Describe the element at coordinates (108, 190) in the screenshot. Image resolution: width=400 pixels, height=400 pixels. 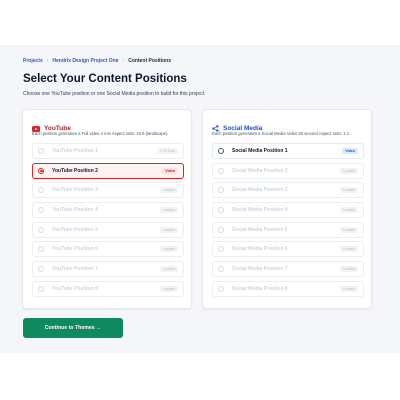
I see `youtube-position-option: YouTube Position 3 Locked` at that location.